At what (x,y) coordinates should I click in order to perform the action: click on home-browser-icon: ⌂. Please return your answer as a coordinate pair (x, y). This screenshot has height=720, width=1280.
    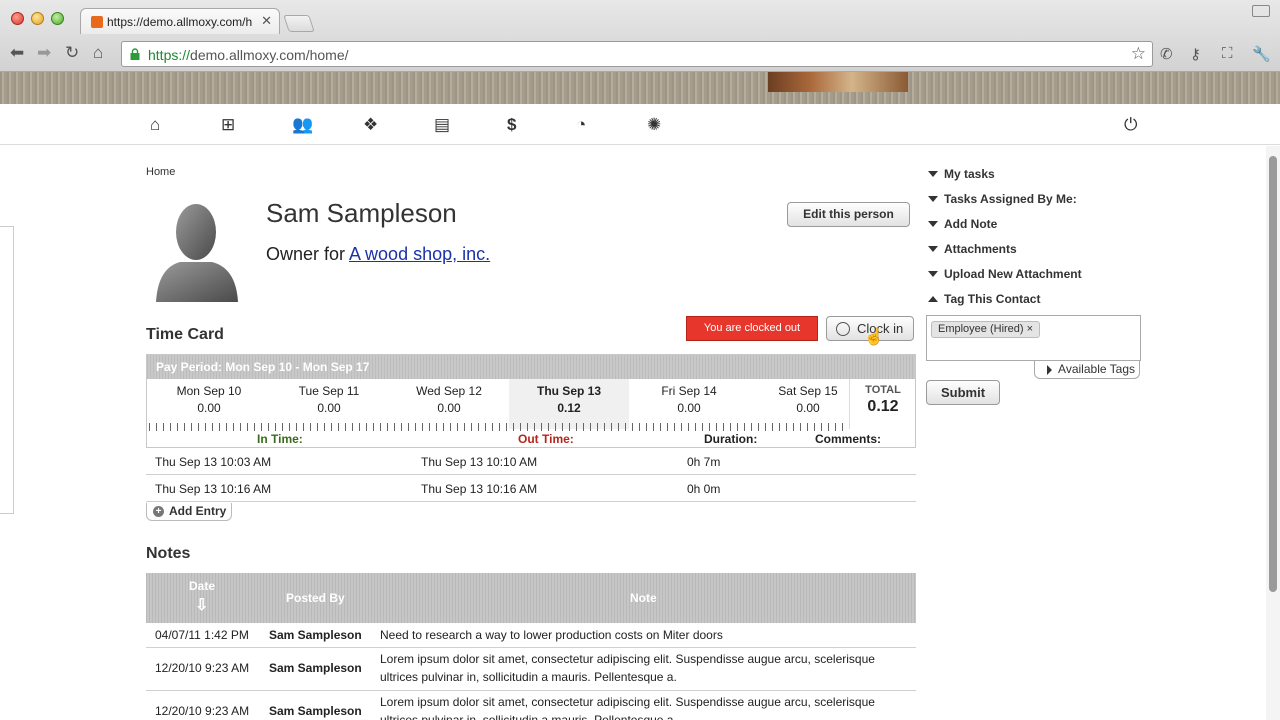
    Looking at the image, I should click on (98, 53).